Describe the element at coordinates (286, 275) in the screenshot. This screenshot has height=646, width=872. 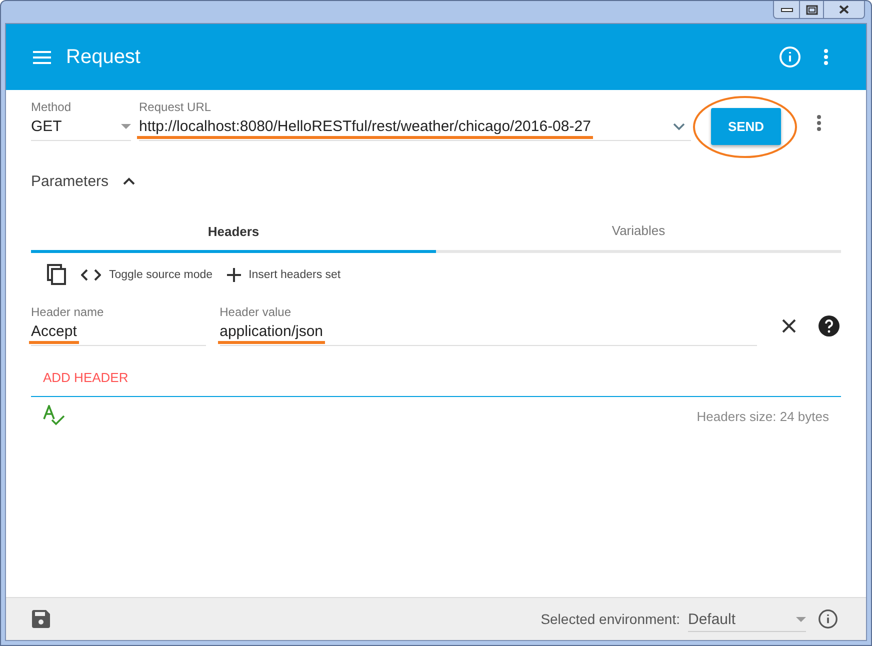
I see `toolbar-button: Insert headers set` at that location.